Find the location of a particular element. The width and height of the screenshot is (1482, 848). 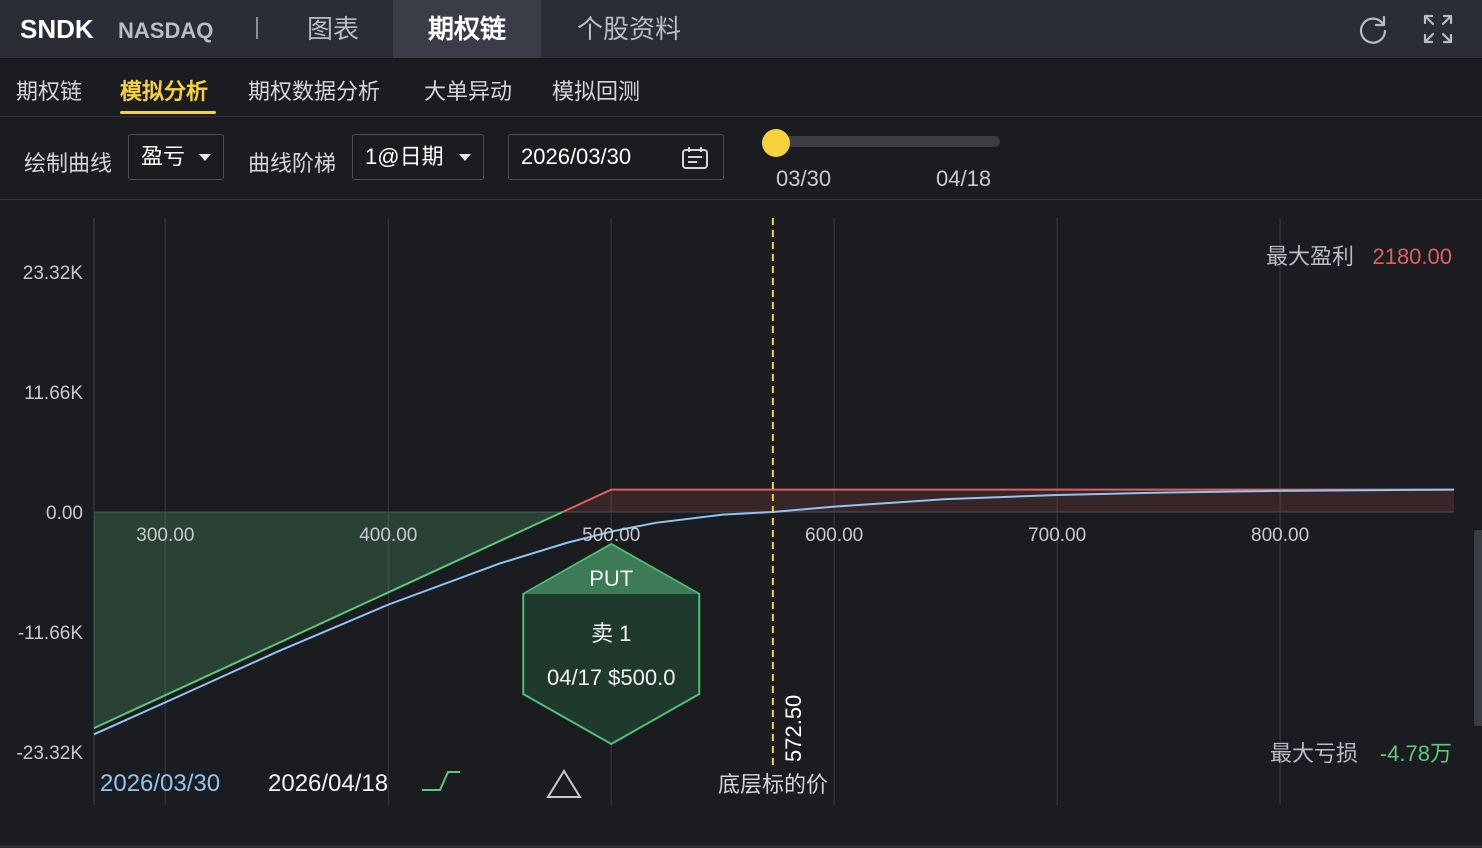

subtab-block-trades: 大单异动 is located at coordinates (468, 90).